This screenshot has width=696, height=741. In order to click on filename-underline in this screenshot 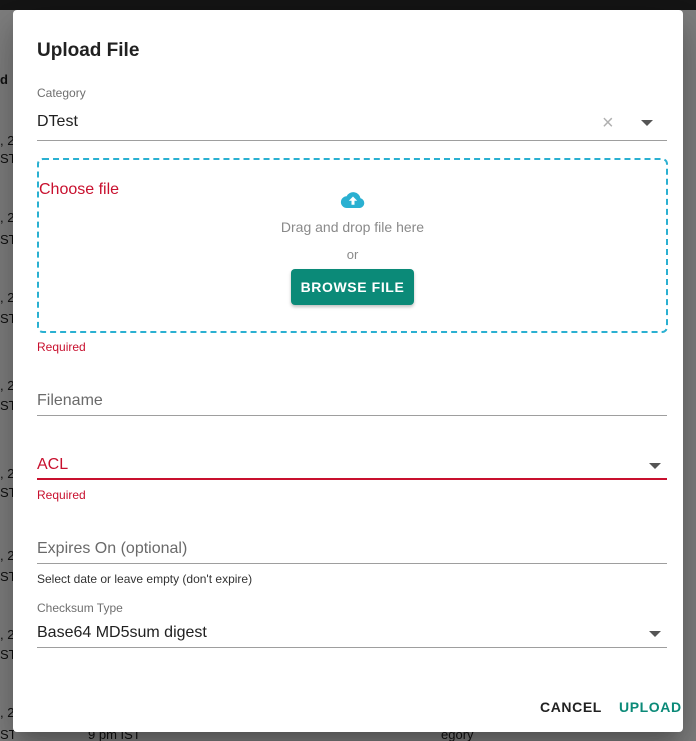, I will do `click(352, 415)`.